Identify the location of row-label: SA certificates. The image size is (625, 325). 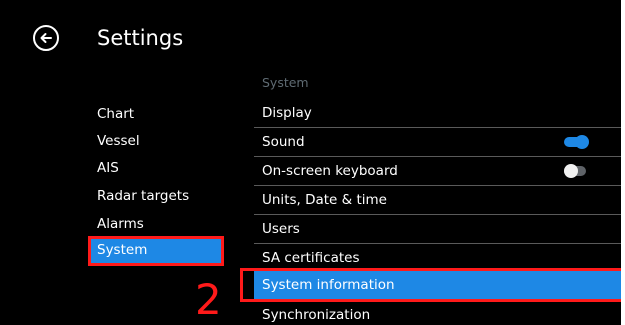
(311, 258).